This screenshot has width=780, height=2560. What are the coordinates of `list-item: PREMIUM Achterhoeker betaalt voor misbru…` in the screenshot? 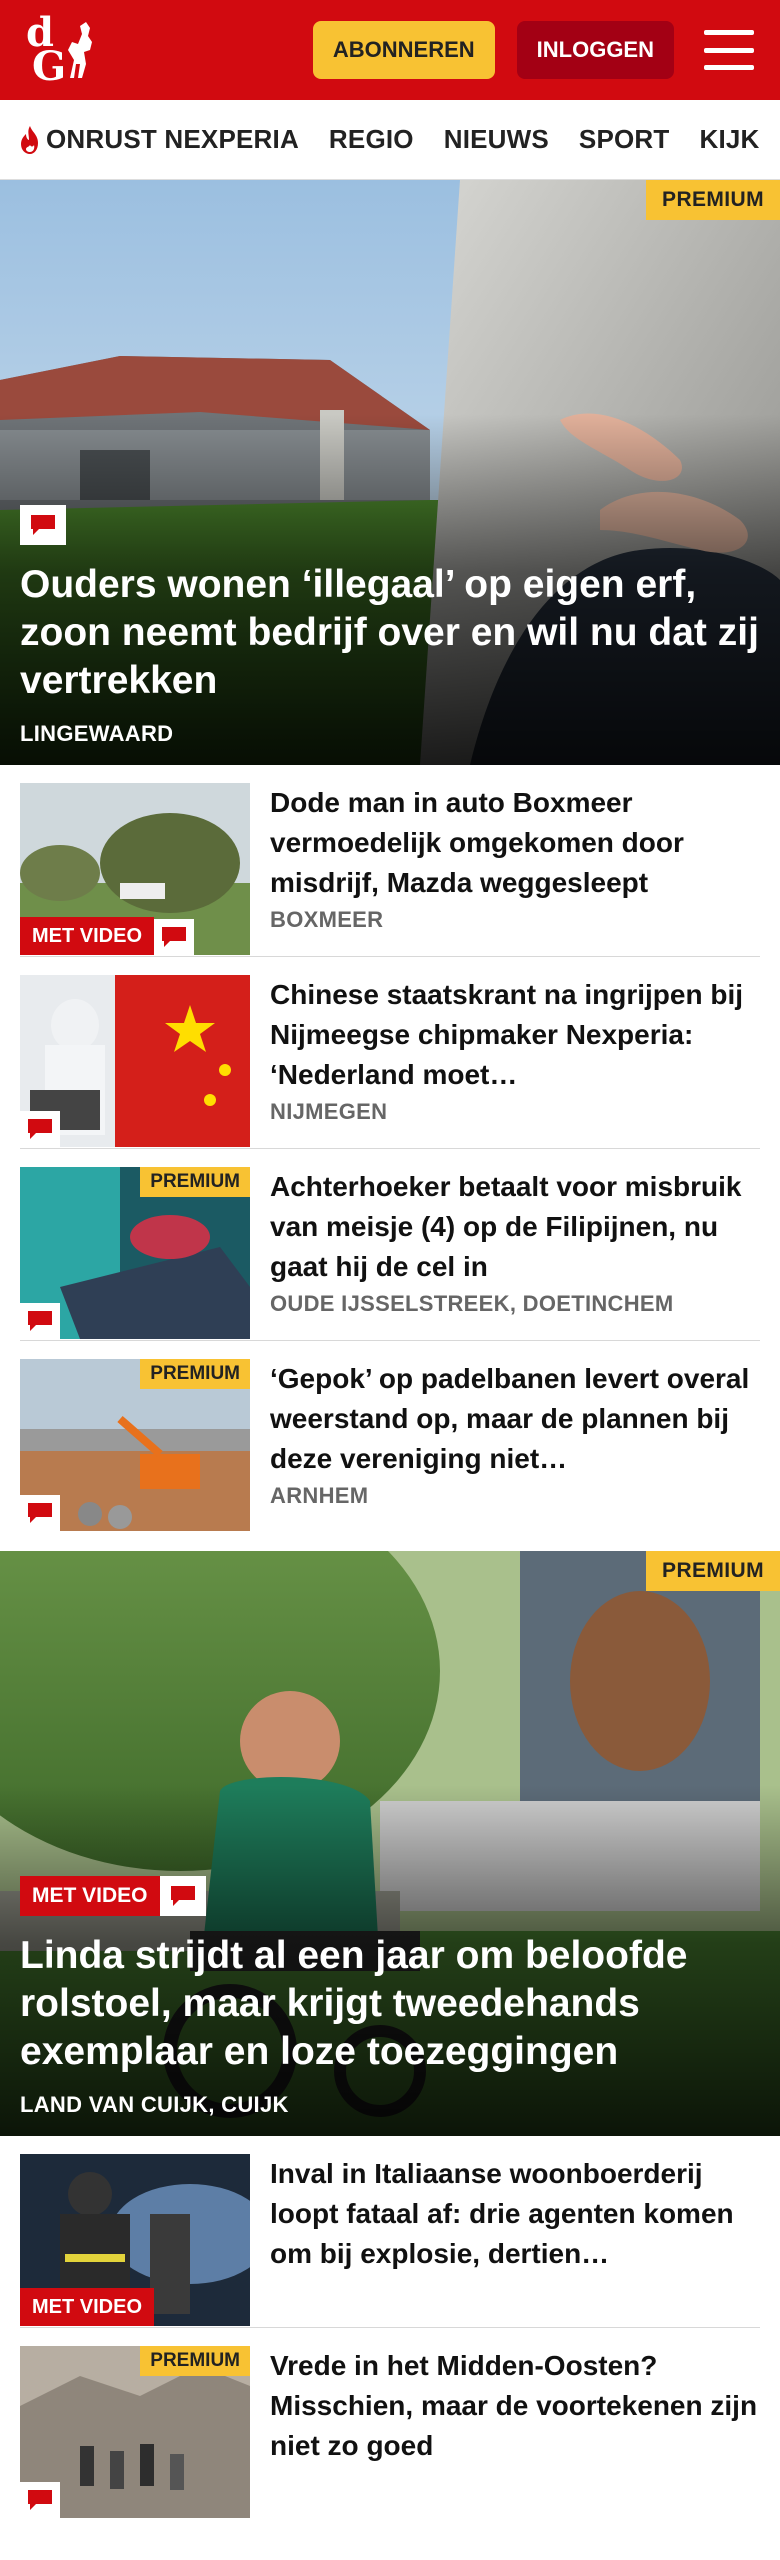 It's located at (390, 1245).